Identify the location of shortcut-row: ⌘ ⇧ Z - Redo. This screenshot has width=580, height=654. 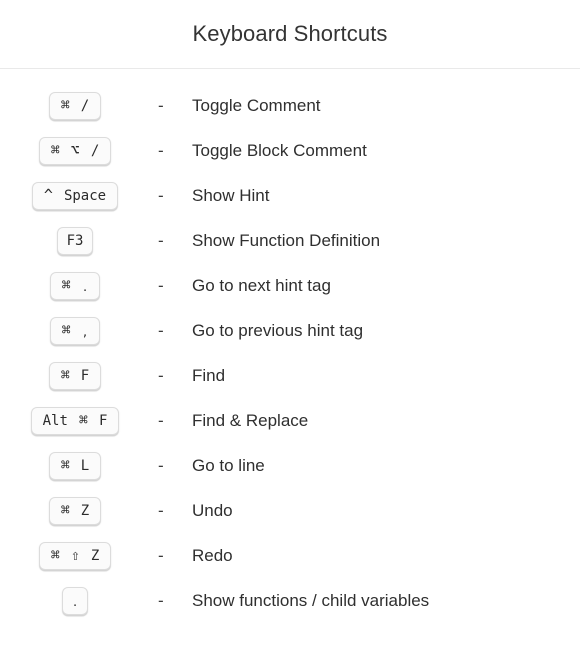
(290, 555).